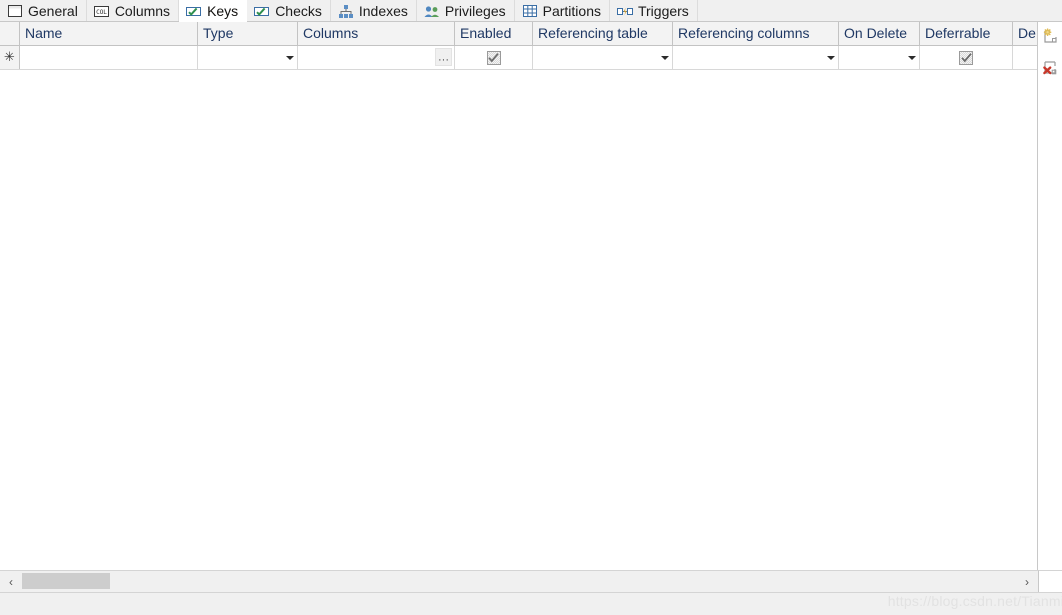  What do you see at coordinates (494, 33) in the screenshot?
I see `grid-header-enabled: Enabled` at bounding box center [494, 33].